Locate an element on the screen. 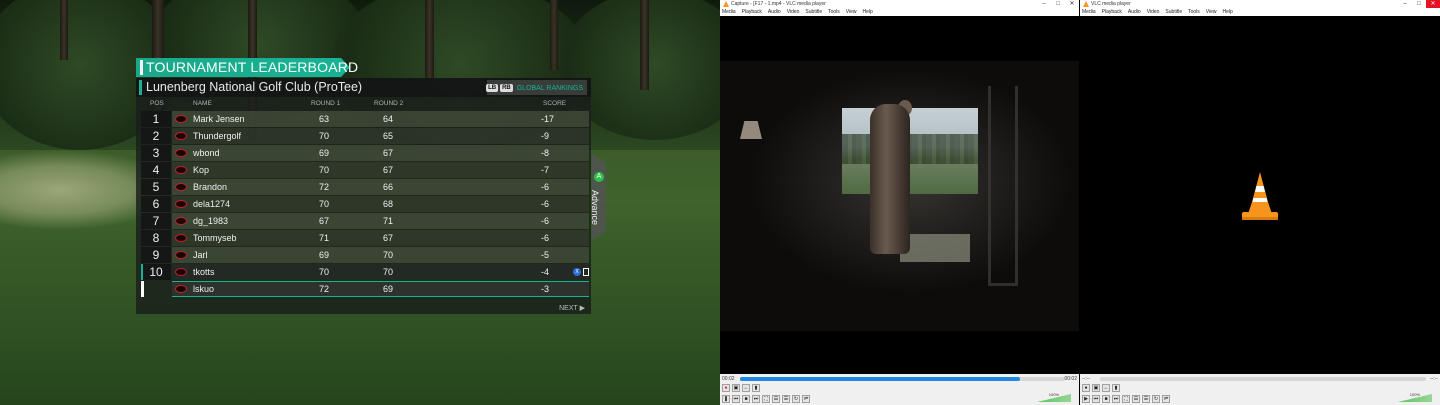 The height and width of the screenshot is (405, 1440). position: 9 is located at coordinates (156, 255).